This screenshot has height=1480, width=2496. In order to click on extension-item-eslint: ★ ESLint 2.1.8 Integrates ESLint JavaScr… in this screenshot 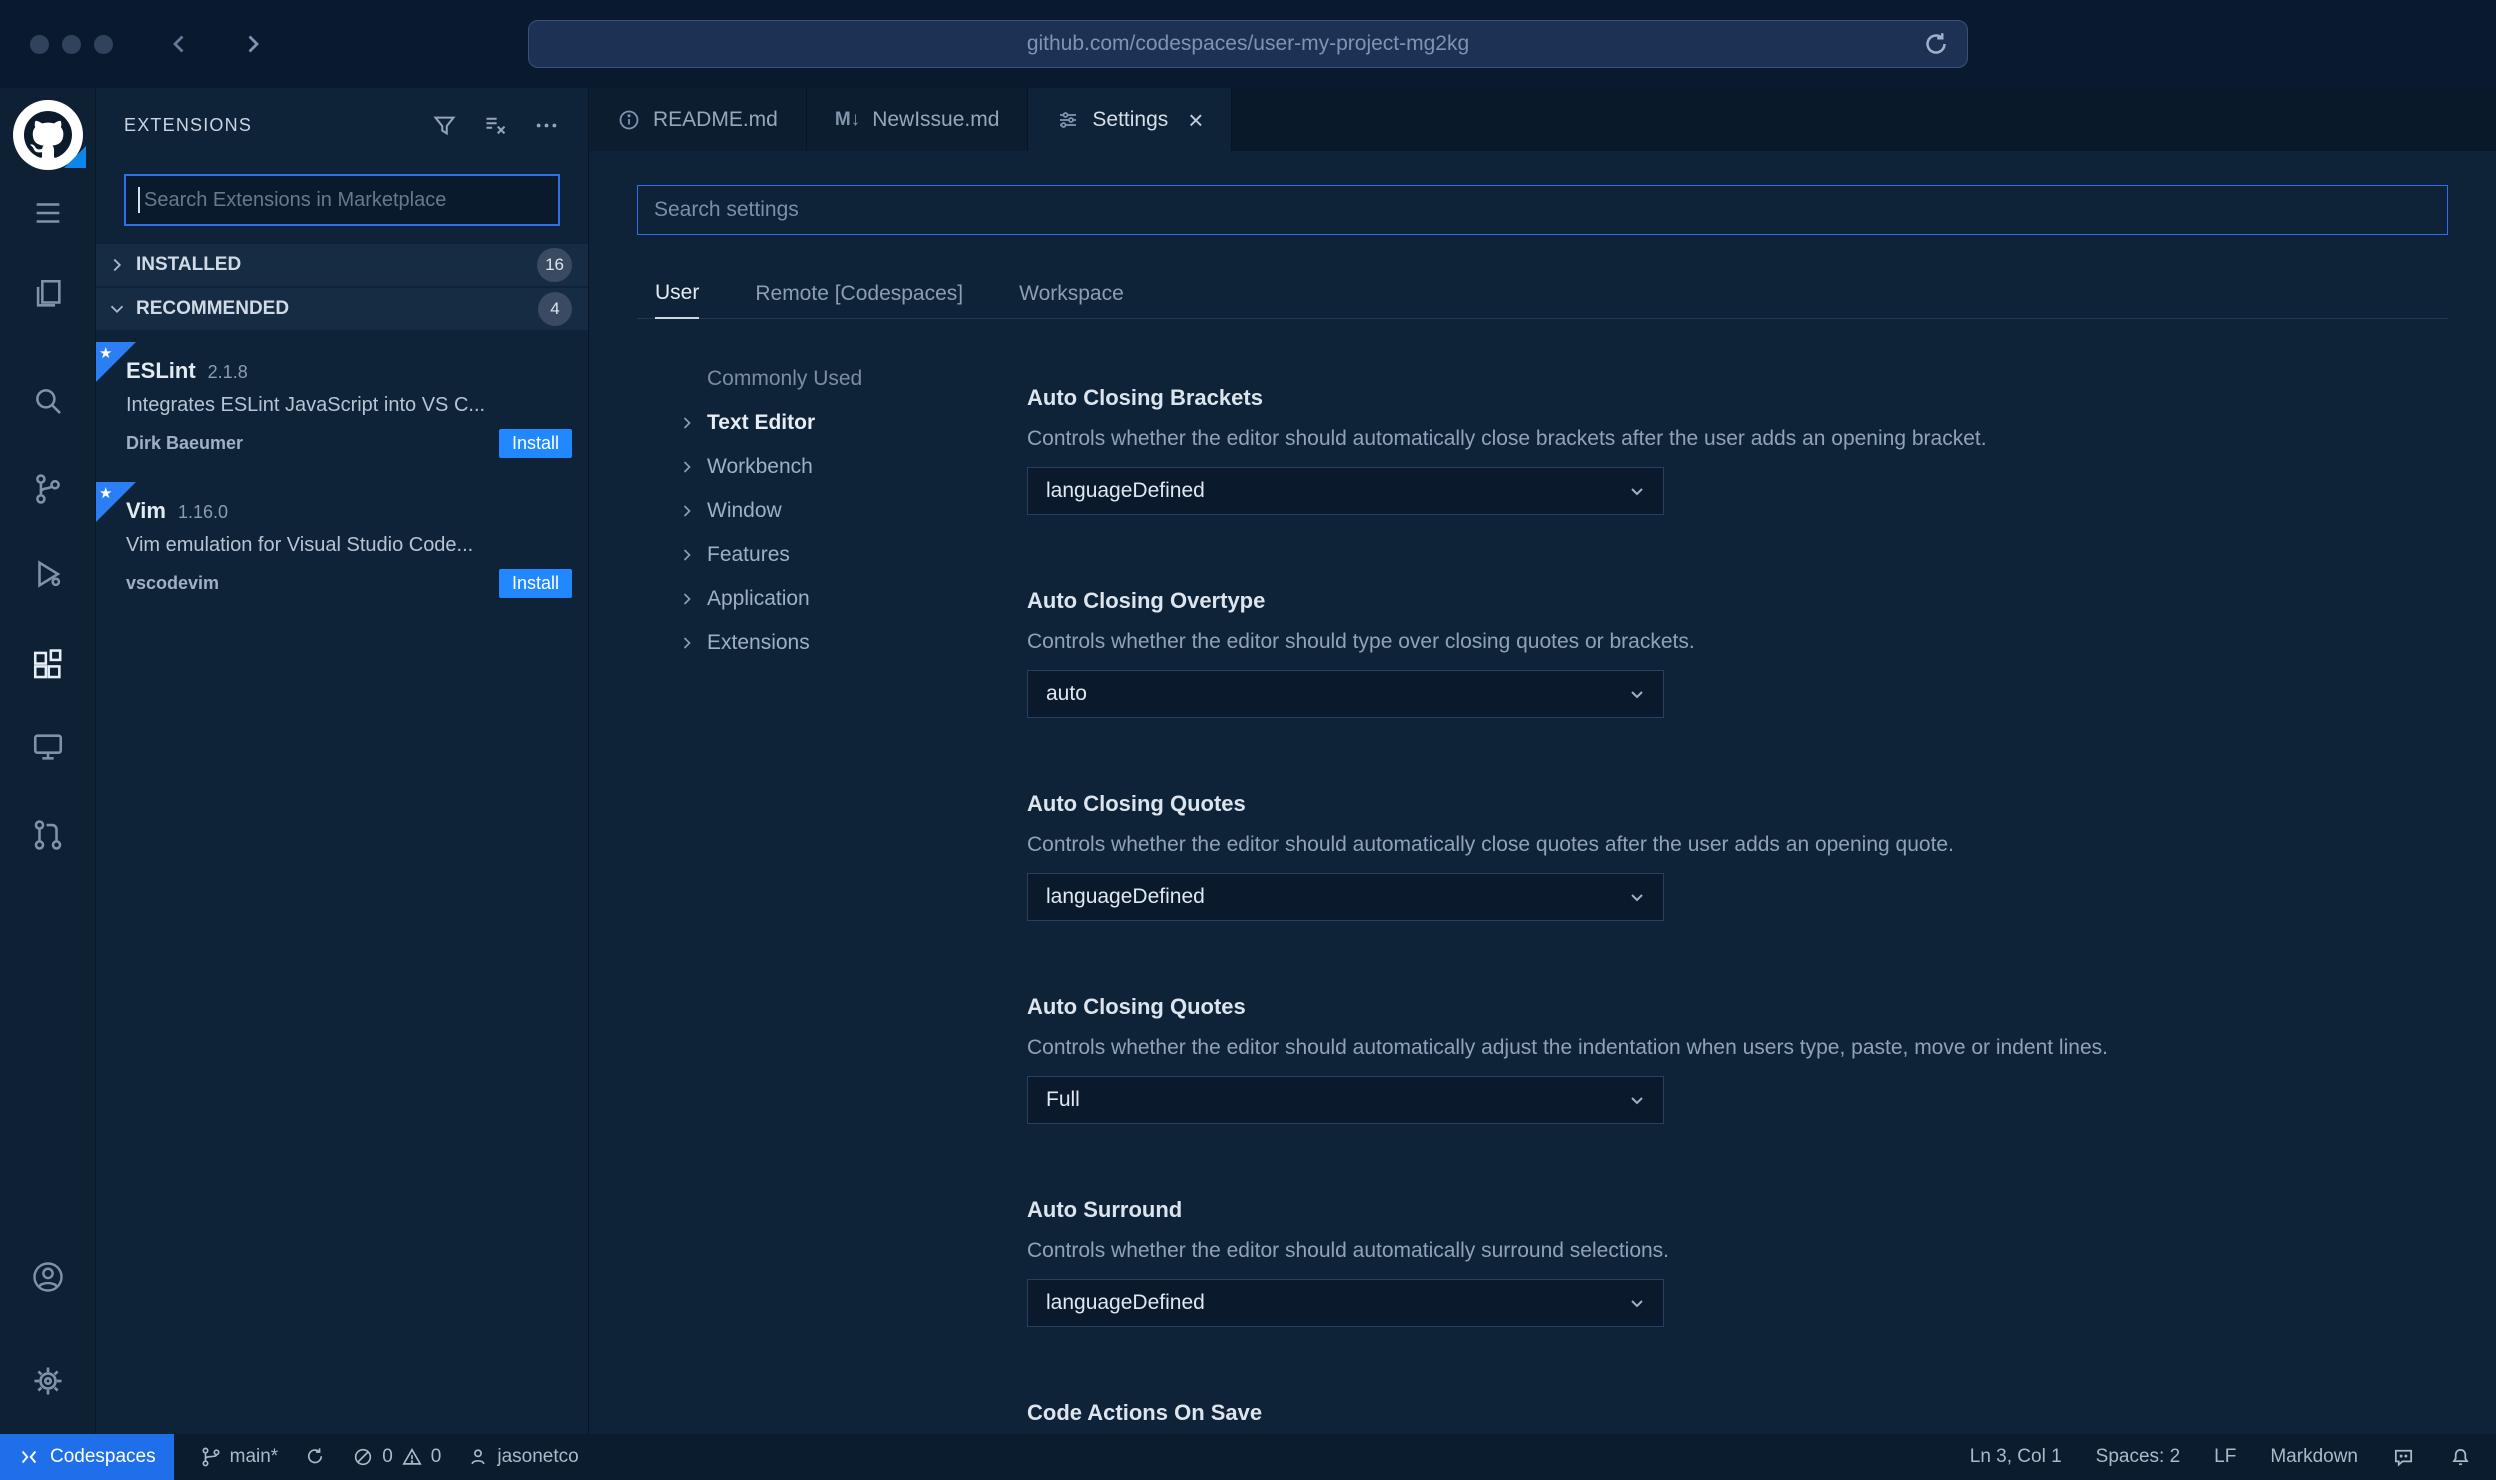, I will do `click(342, 406)`.